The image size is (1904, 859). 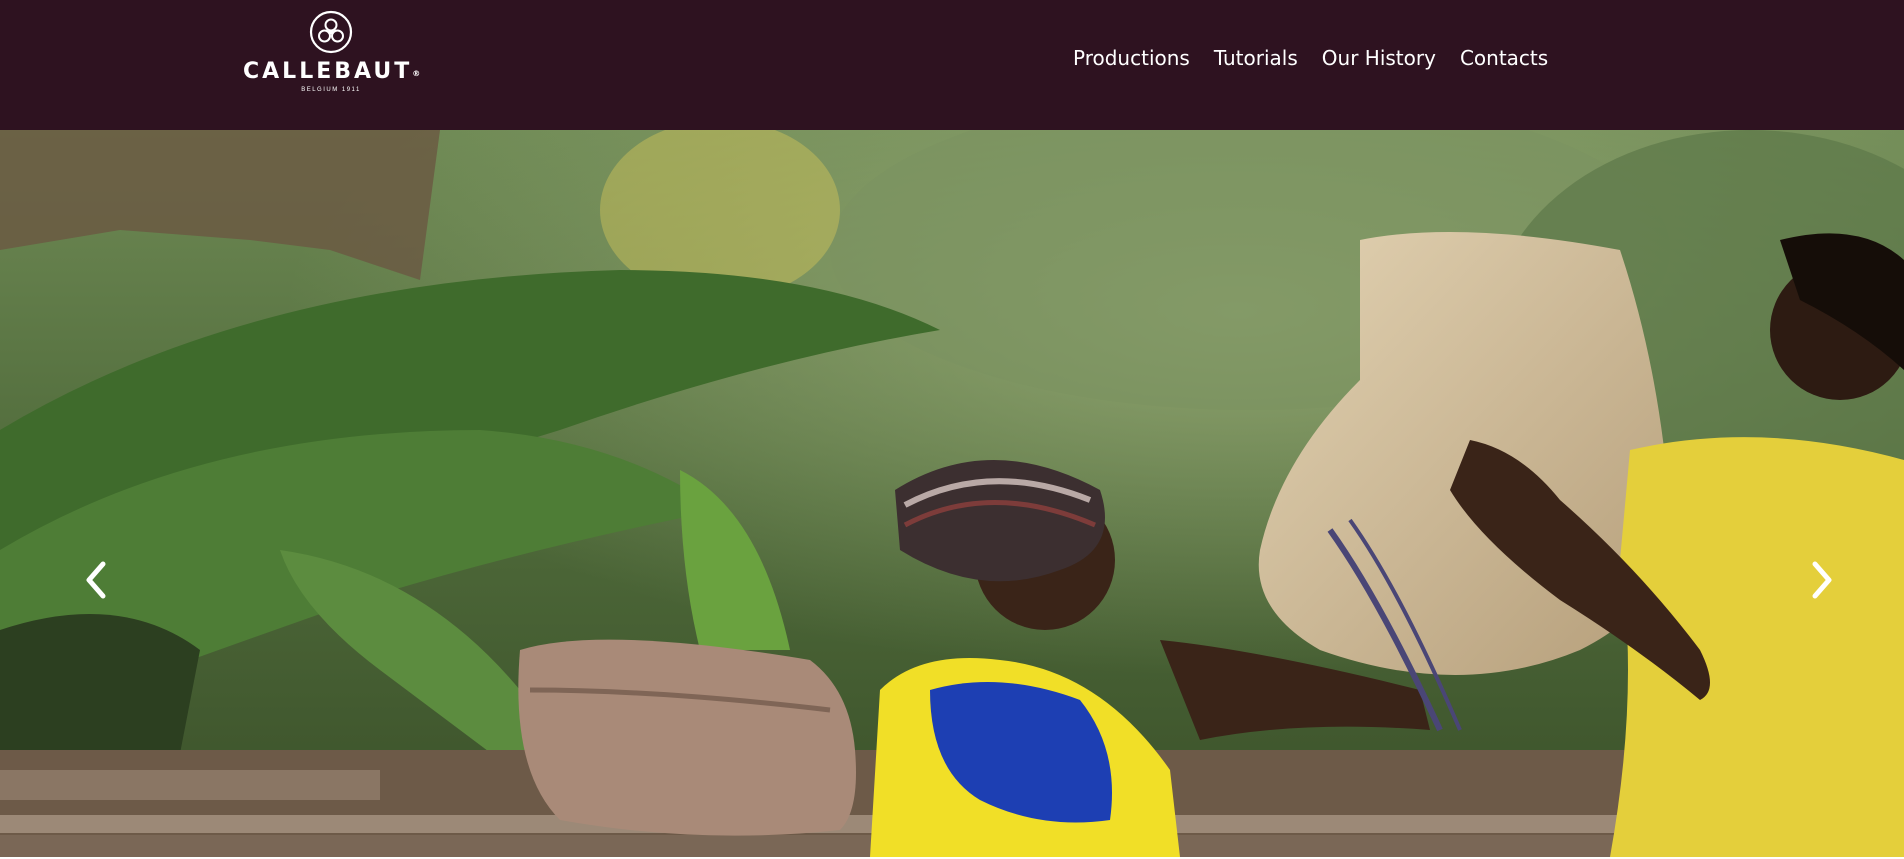 I want to click on carousel-prev-button, so click(x=96, y=580).